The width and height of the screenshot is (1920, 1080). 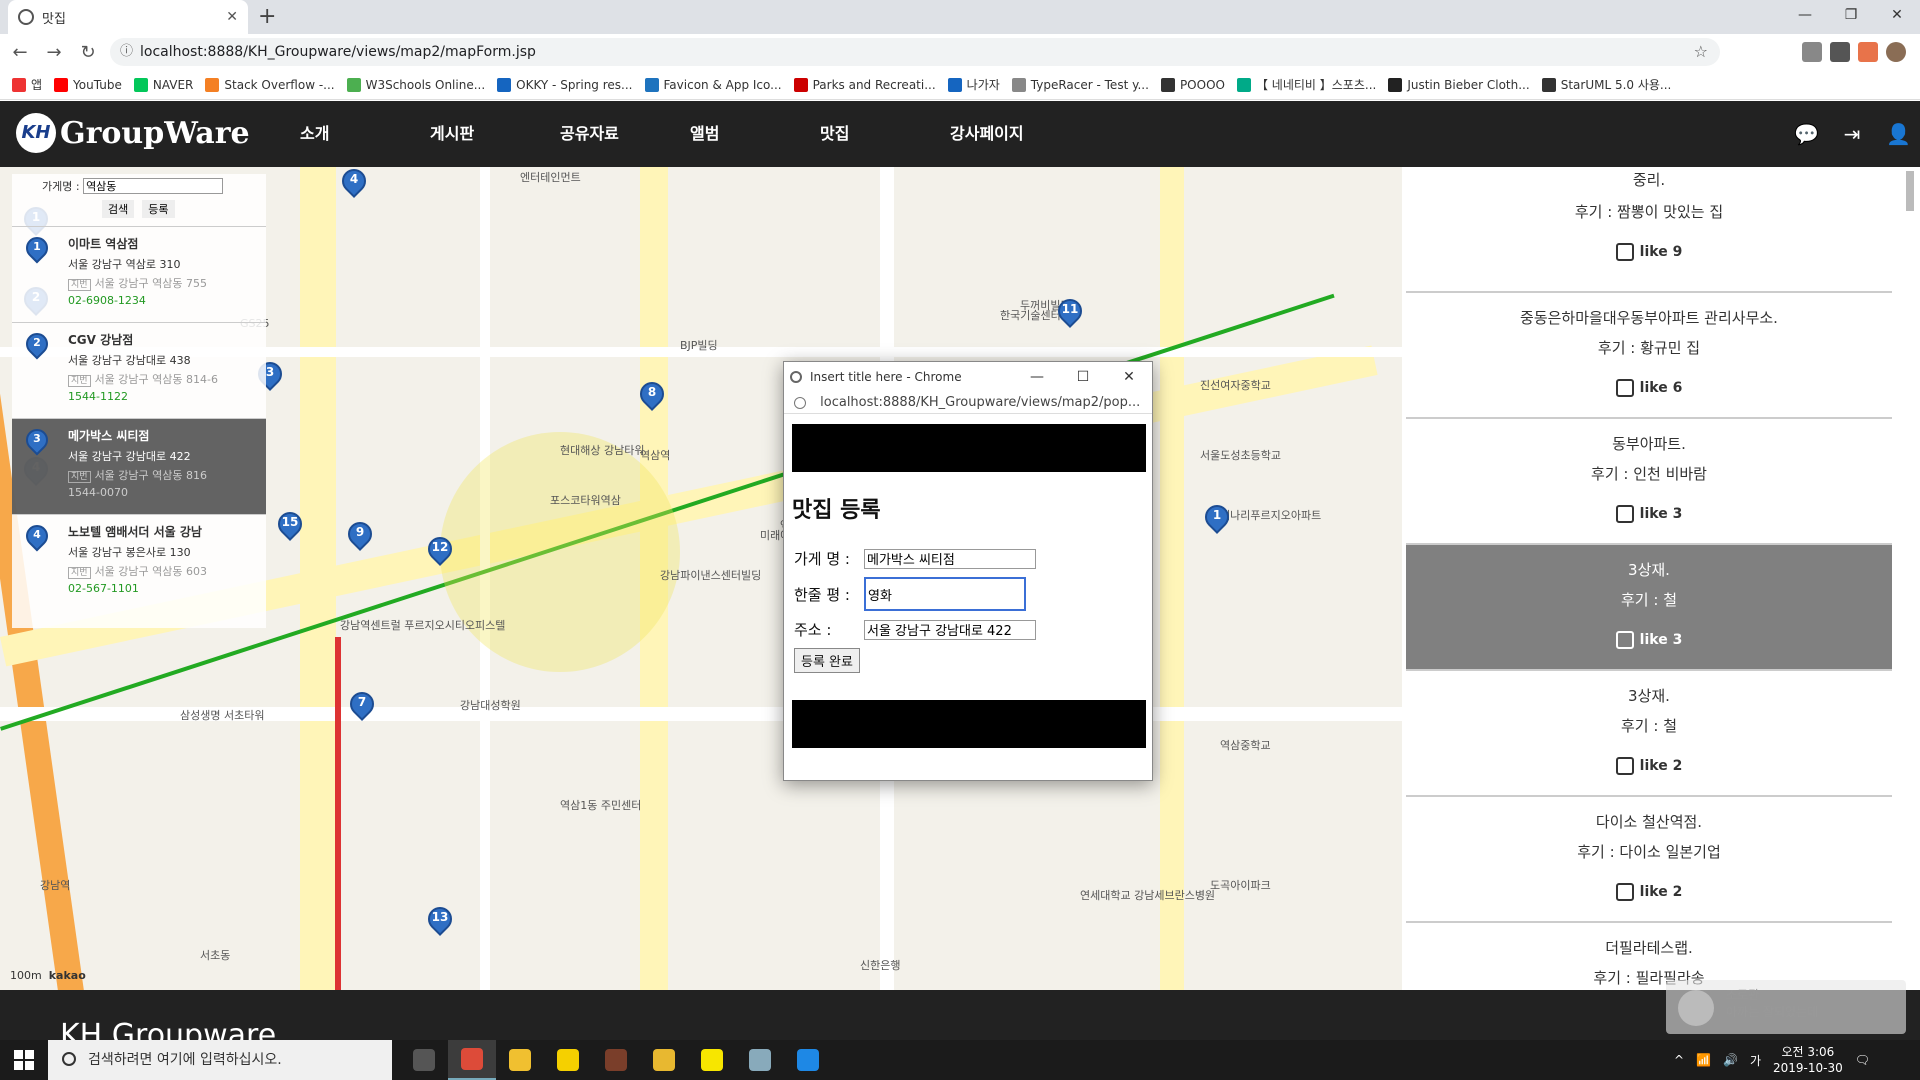 What do you see at coordinates (88, 84) in the screenshot?
I see `bookmark-item: YouTube` at bounding box center [88, 84].